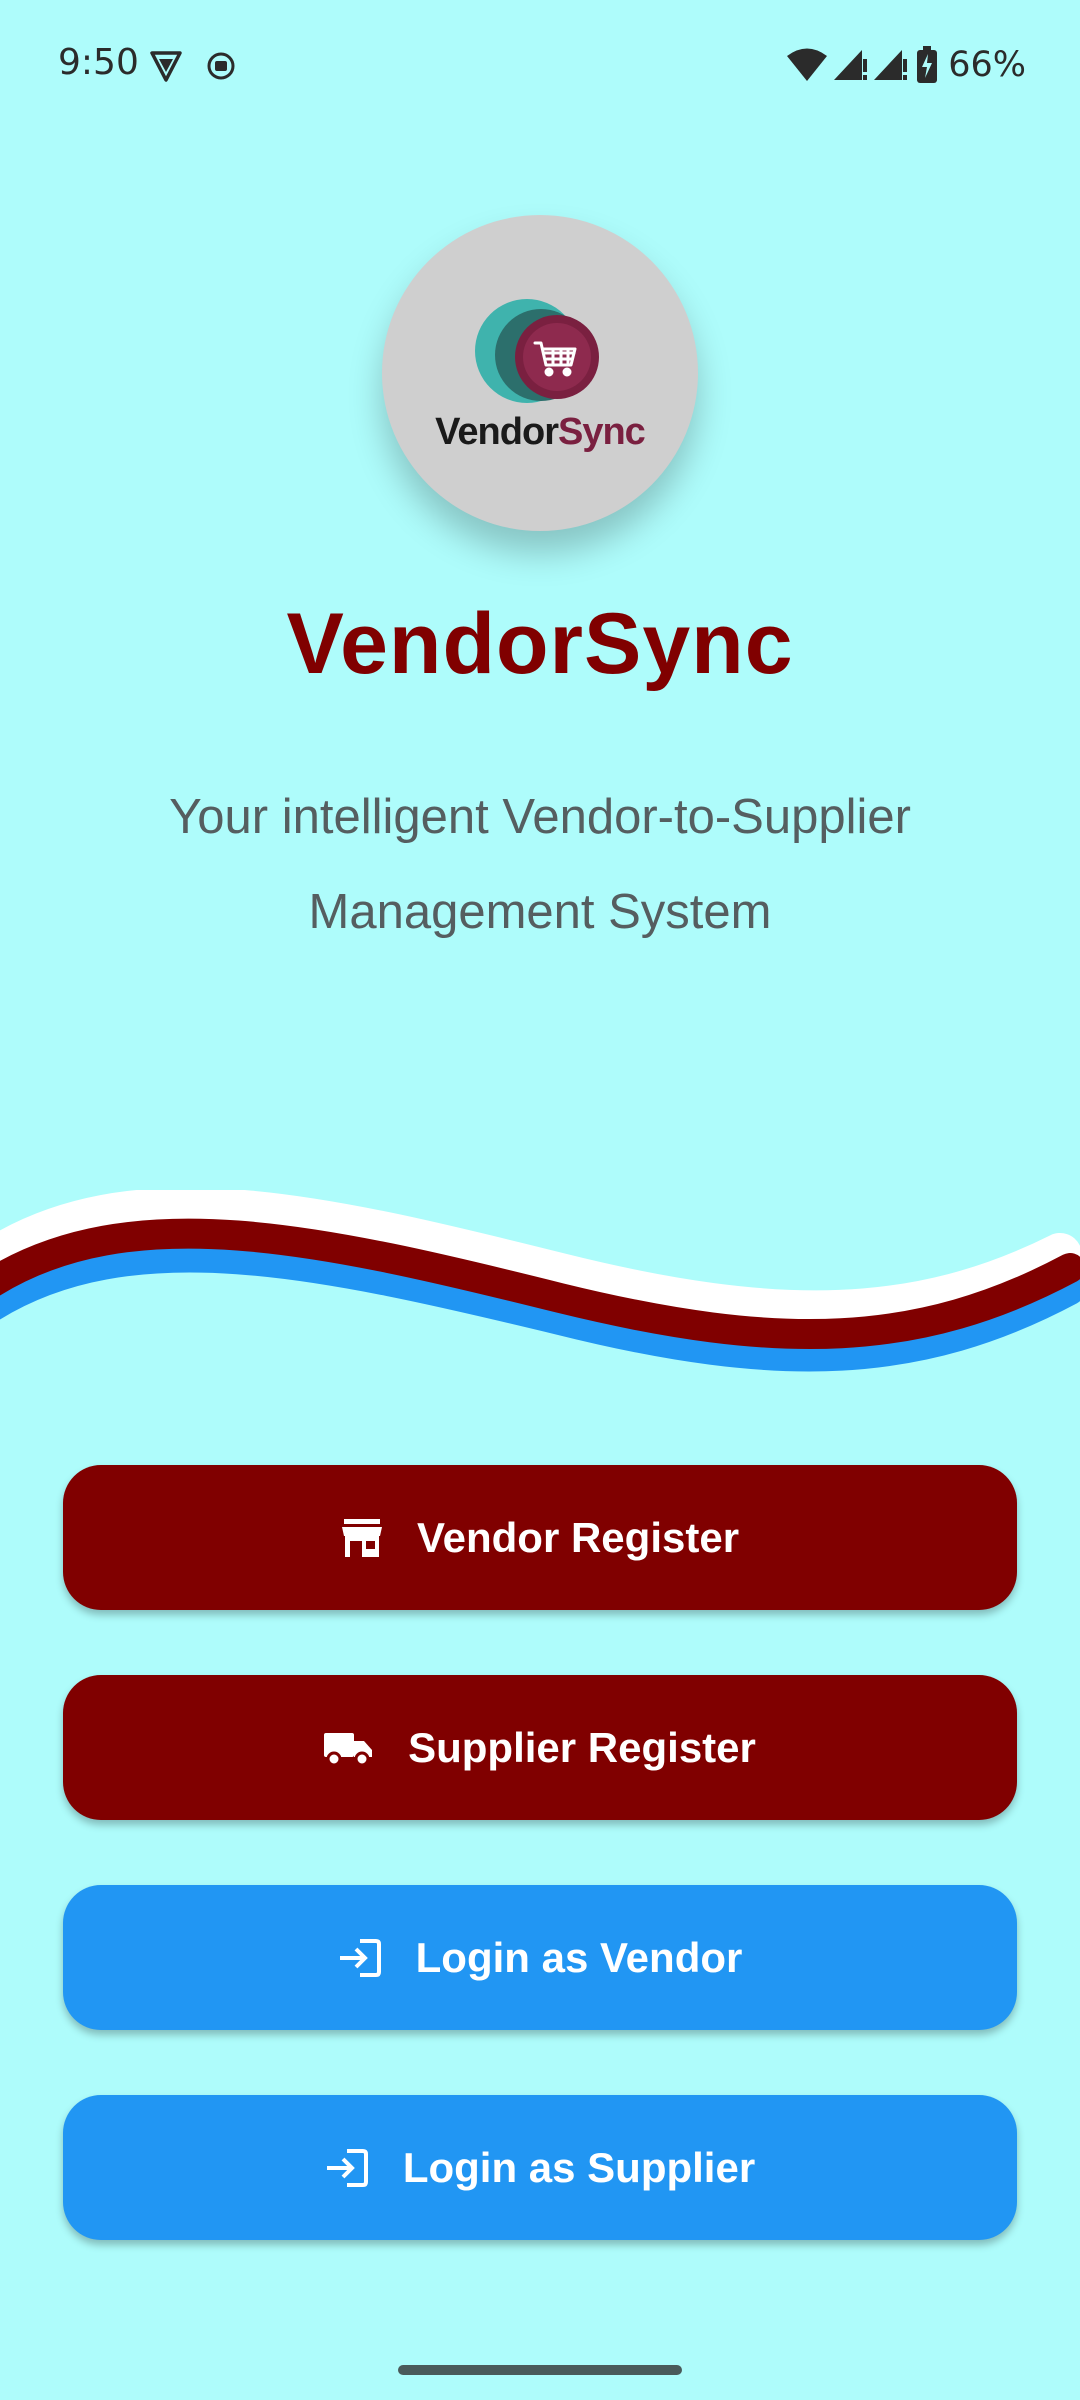 This screenshot has width=1080, height=2400. What do you see at coordinates (807, 65) in the screenshot?
I see `wifi-icon` at bounding box center [807, 65].